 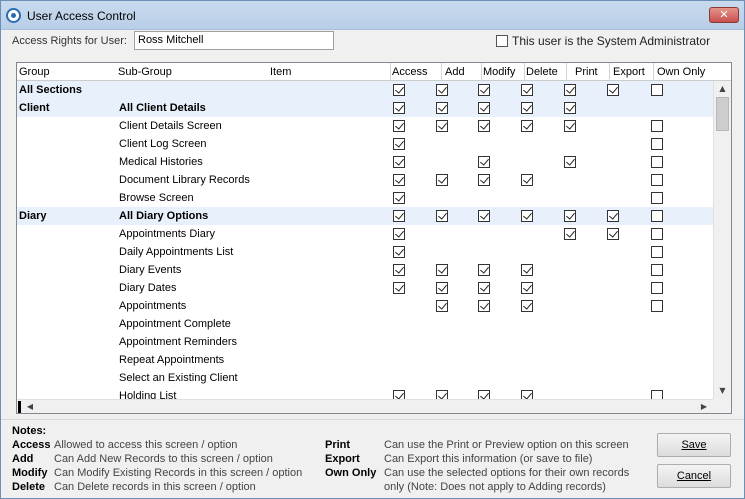 I want to click on table-row: Daily Appointments List, so click(x=365, y=252).